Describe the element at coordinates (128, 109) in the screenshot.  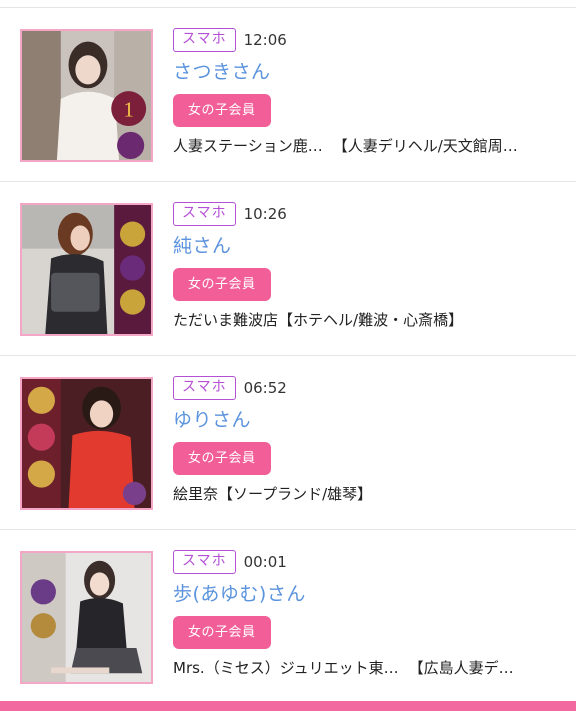
I see `svg-text: 1` at that location.